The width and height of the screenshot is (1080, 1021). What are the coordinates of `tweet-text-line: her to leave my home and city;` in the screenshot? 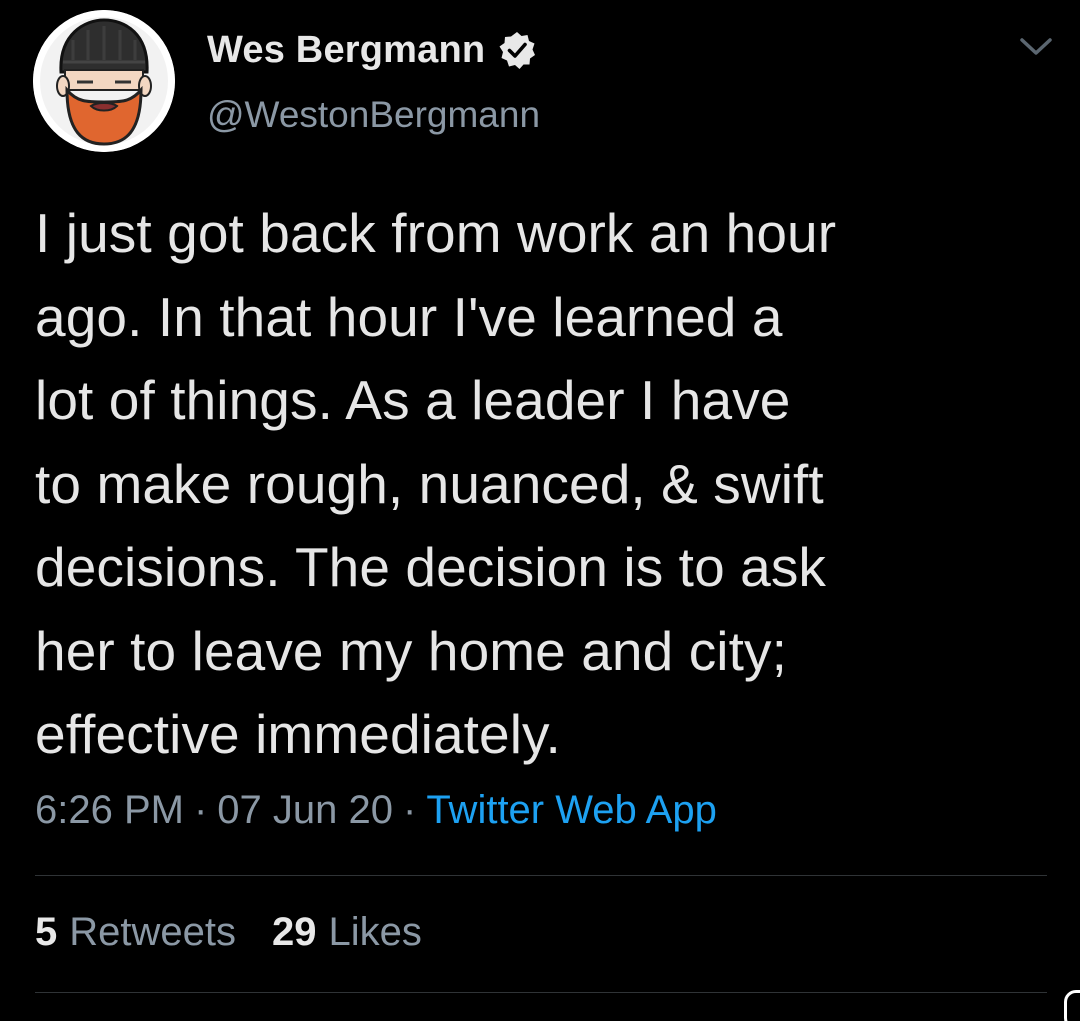 It's located at (411, 650).